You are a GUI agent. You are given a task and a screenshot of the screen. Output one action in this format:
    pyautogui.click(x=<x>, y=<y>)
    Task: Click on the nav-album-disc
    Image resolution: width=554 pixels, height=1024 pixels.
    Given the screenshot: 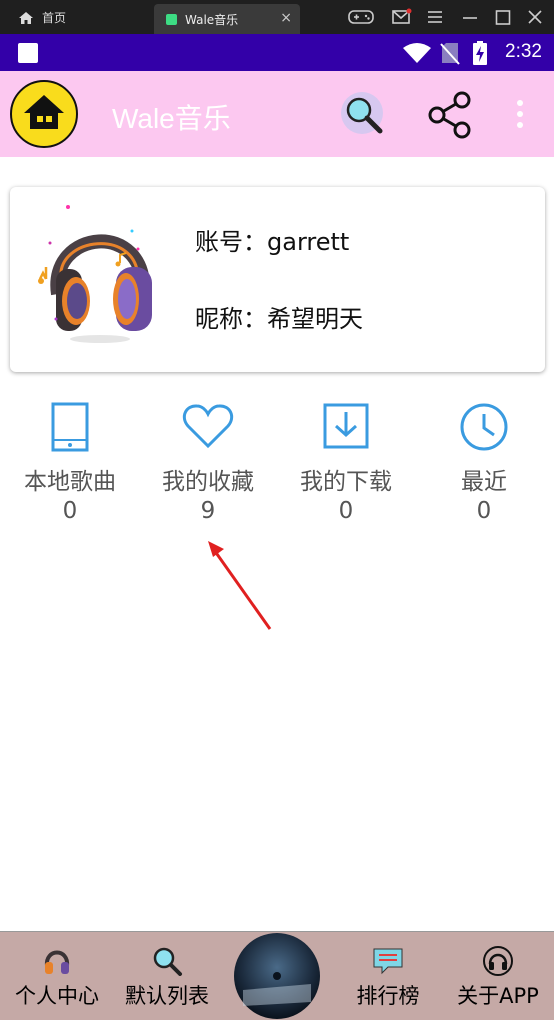 What is the action you would take?
    pyautogui.click(x=277, y=978)
    